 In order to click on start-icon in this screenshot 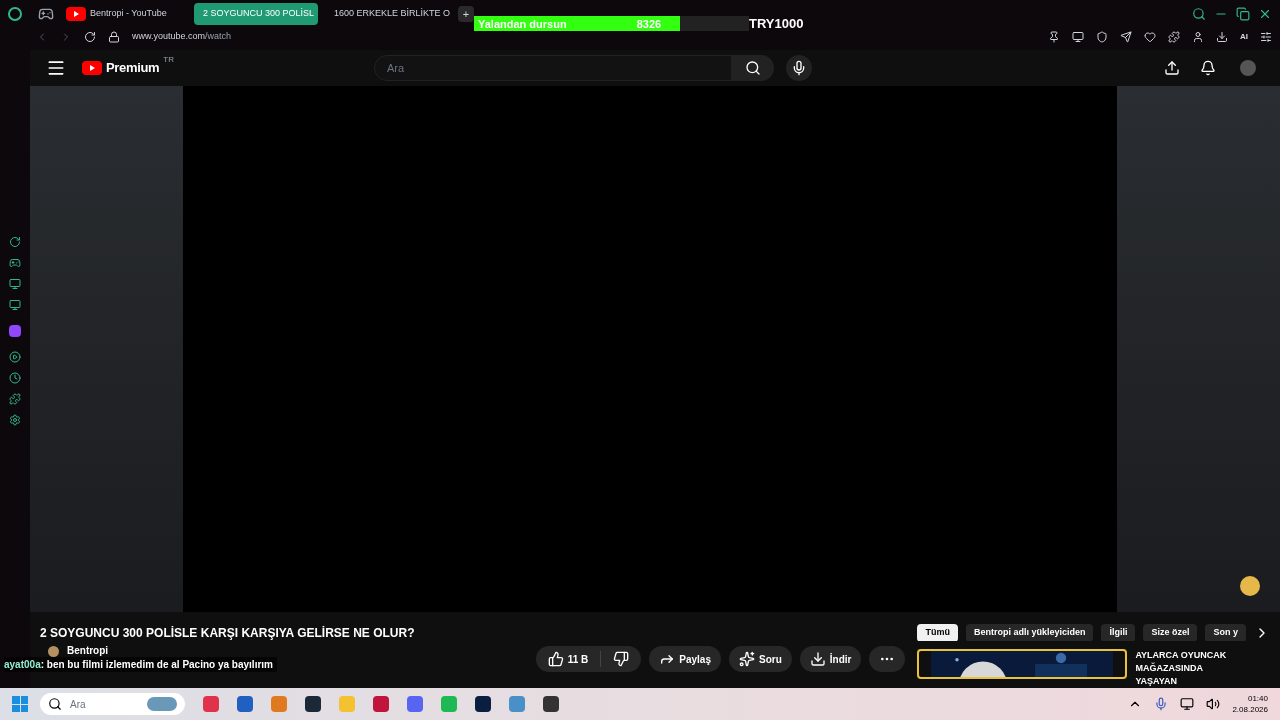, I will do `click(20, 704)`.